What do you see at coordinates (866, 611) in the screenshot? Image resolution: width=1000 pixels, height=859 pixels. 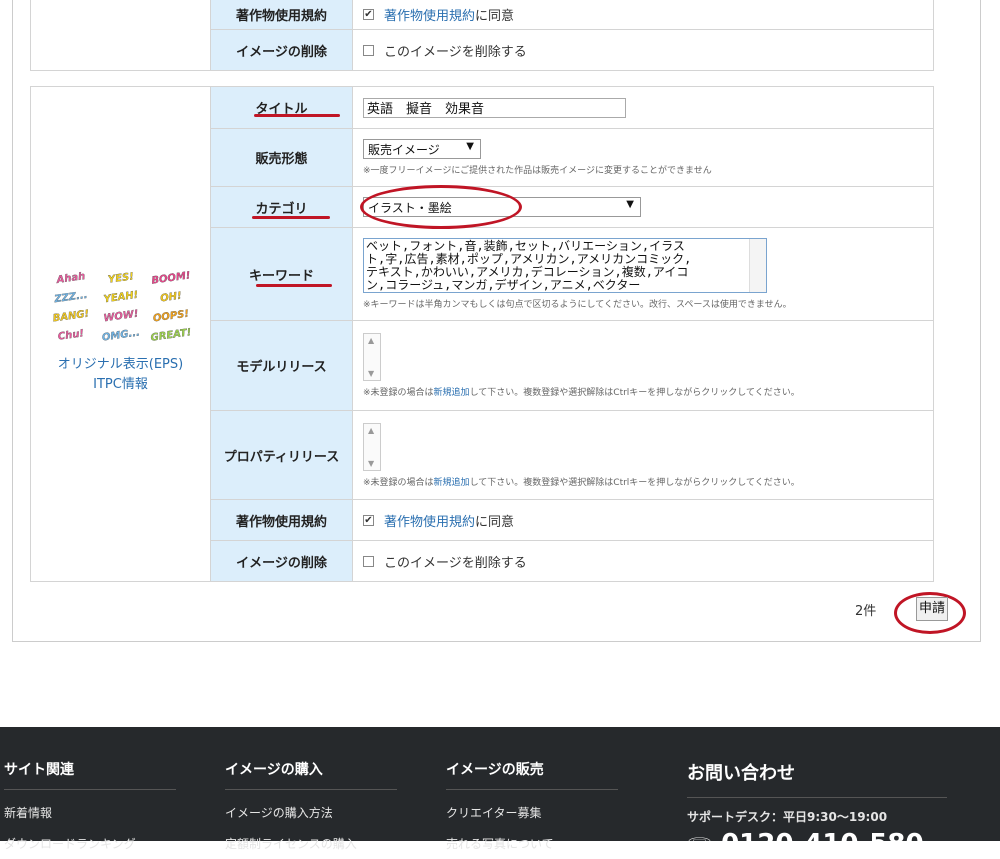 I see `item-count: 2件` at bounding box center [866, 611].